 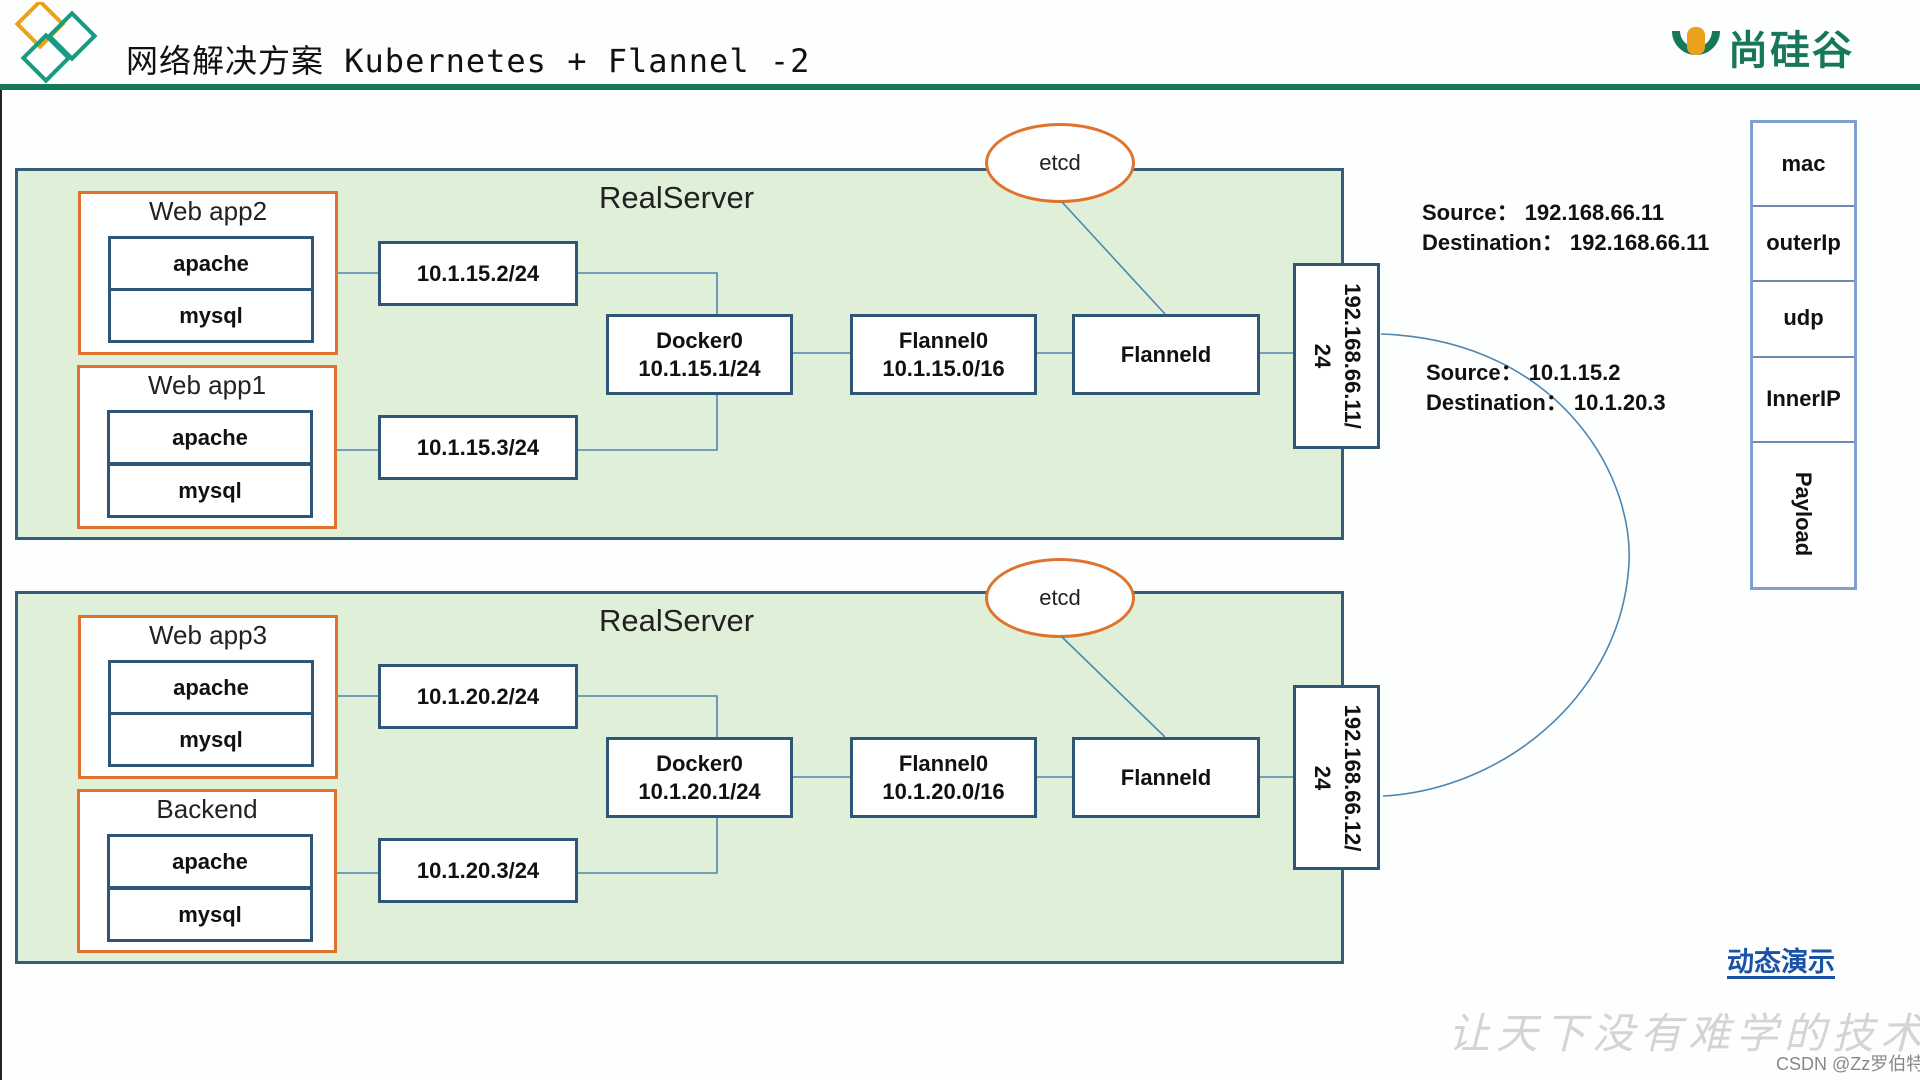 I want to click on nic-ip: 192.168.66.11/ 24, so click(x=1337, y=356).